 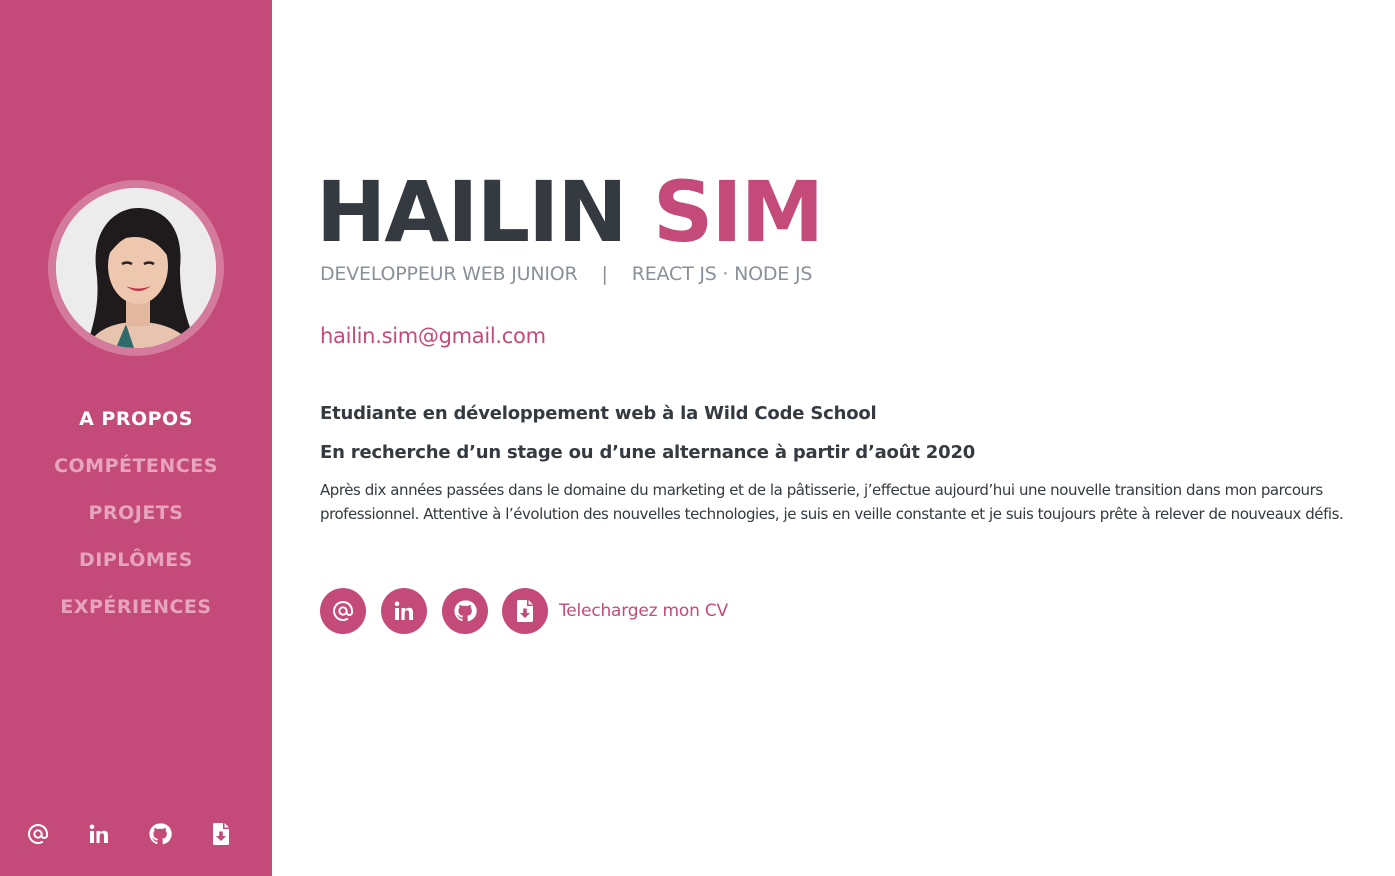 I want to click on email-button, so click(x=343, y=611).